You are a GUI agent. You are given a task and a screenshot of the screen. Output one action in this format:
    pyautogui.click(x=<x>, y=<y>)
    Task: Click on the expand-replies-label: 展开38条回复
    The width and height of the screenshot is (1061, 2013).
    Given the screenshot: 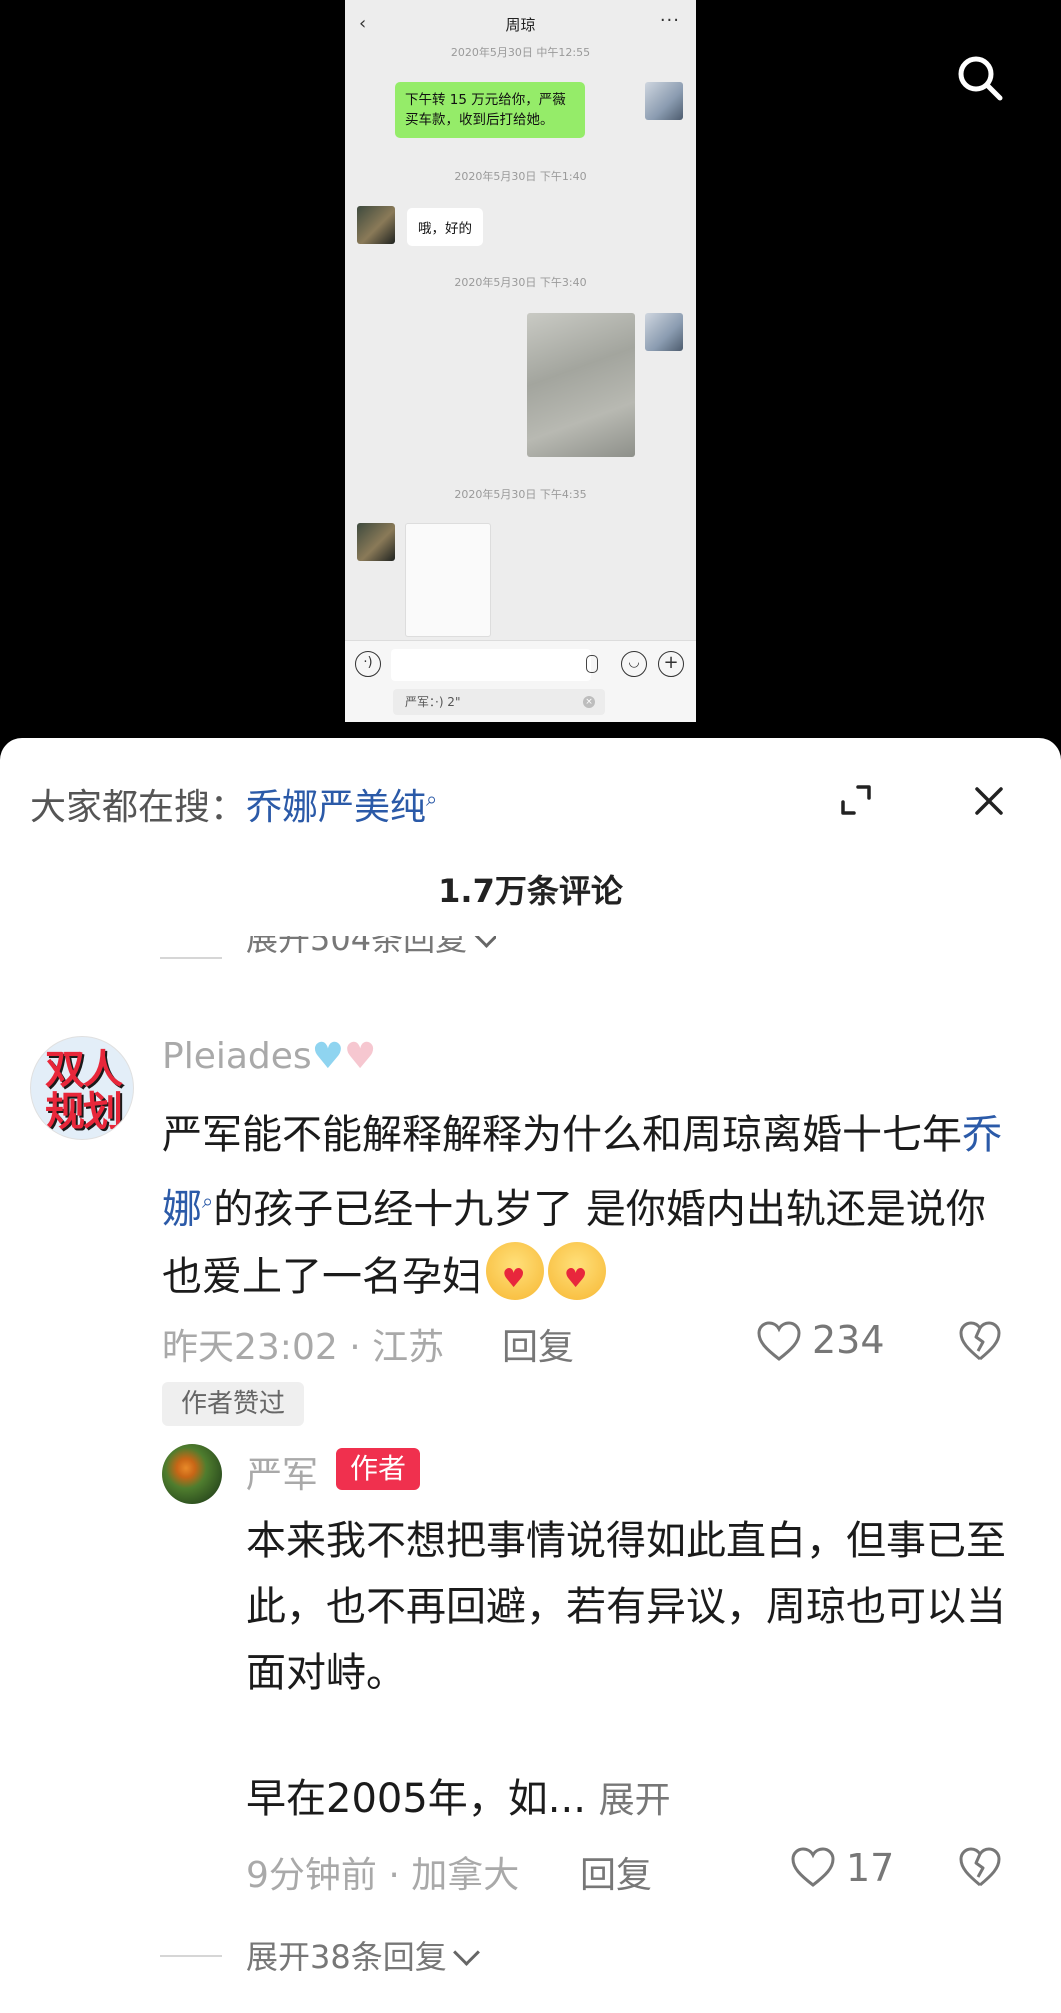 What is the action you would take?
    pyautogui.click(x=346, y=1957)
    